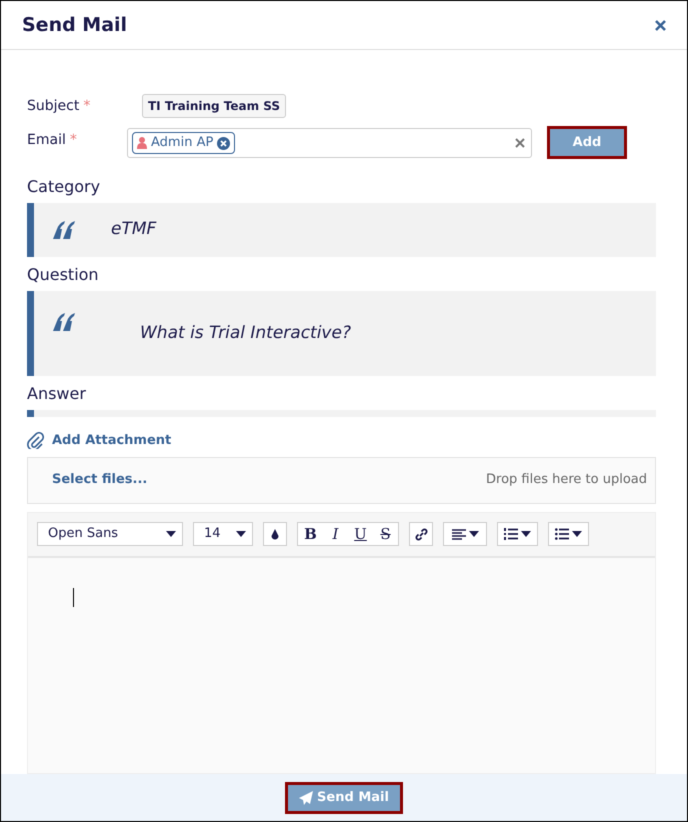 Image resolution: width=688 pixels, height=822 pixels. What do you see at coordinates (214, 106) in the screenshot?
I see `subject-field: TI Training Team SS` at bounding box center [214, 106].